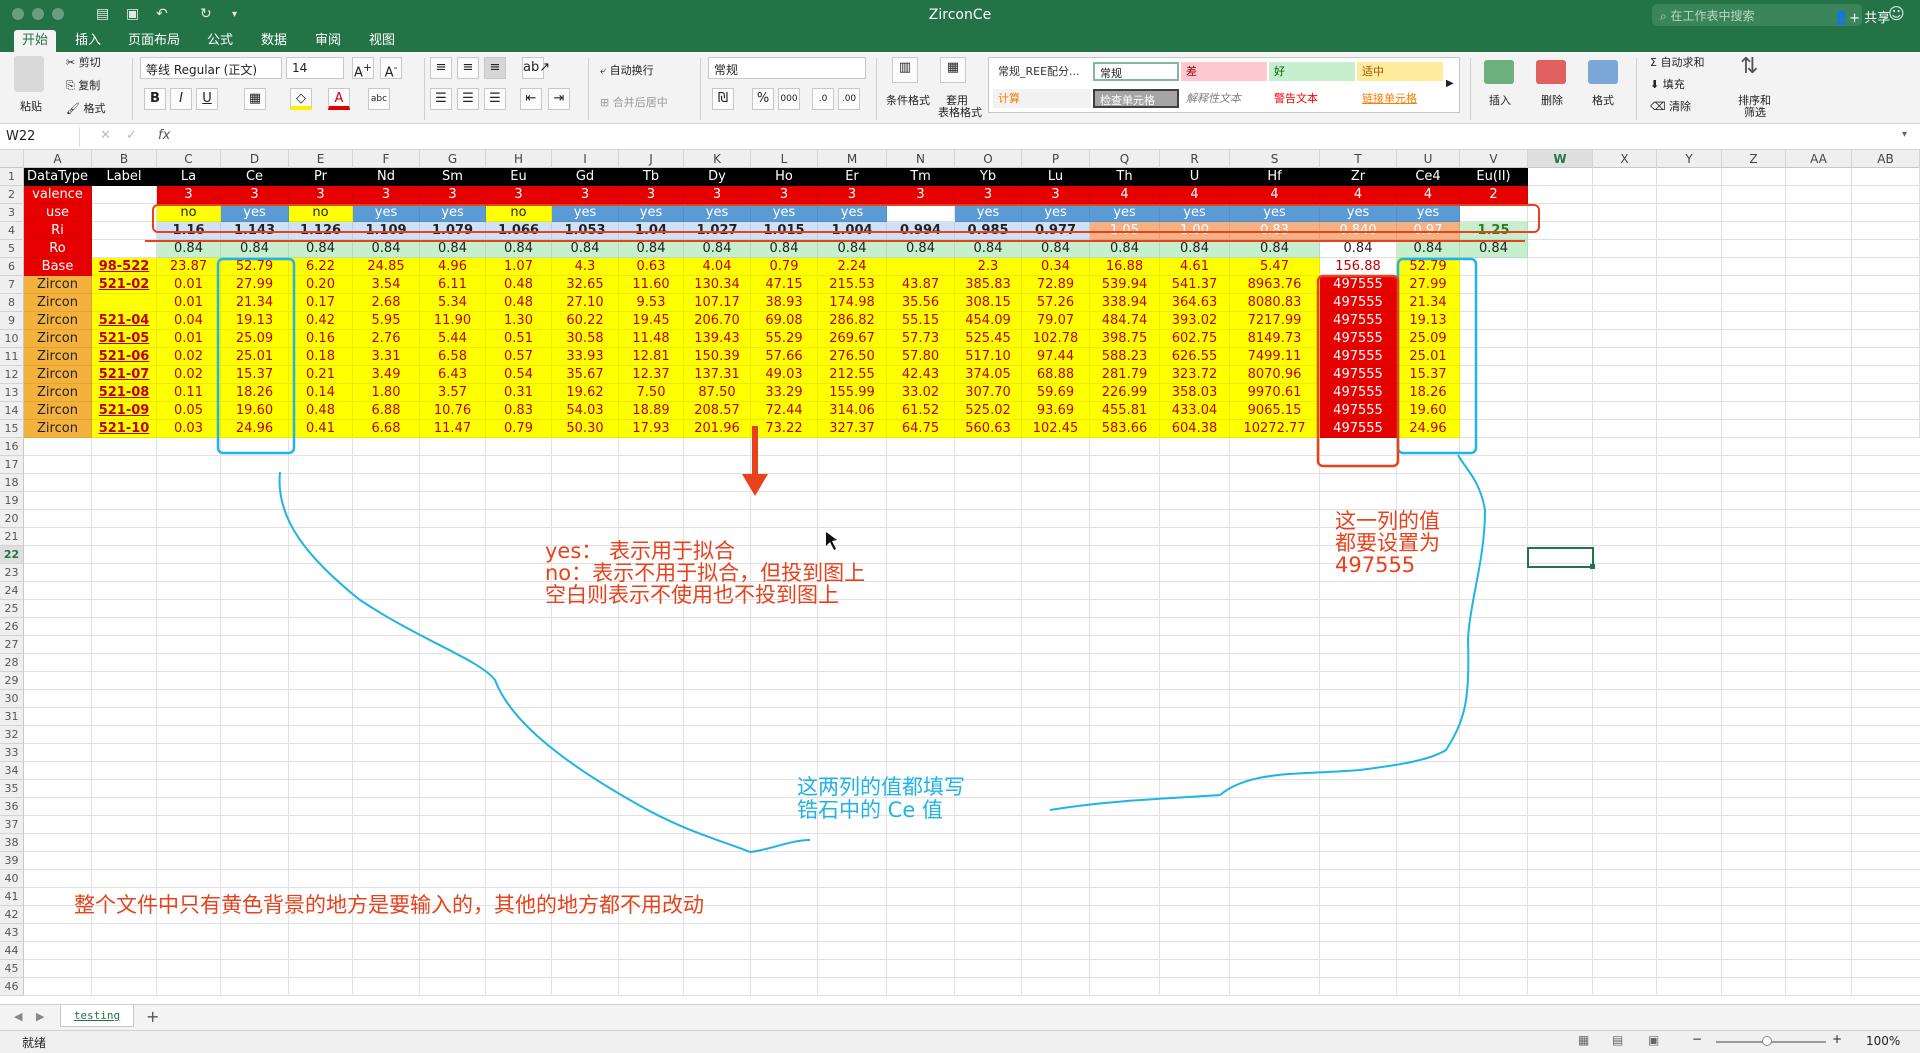  Describe the element at coordinates (988, 285) in the screenshot. I see `cell-o7: 385.83` at that location.